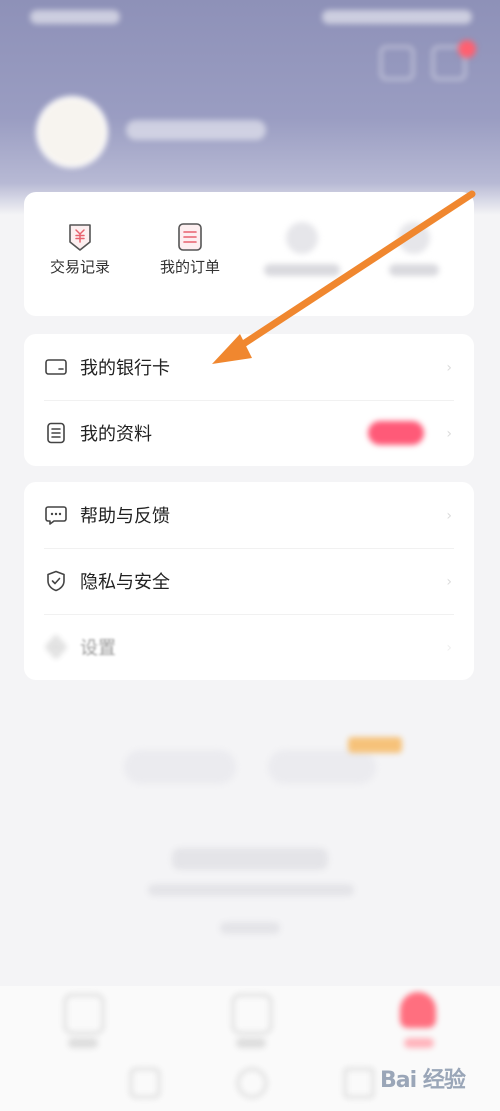 This screenshot has width=500, height=1111. What do you see at coordinates (125, 582) in the screenshot?
I see `menu-item-label: 隐私与安全` at bounding box center [125, 582].